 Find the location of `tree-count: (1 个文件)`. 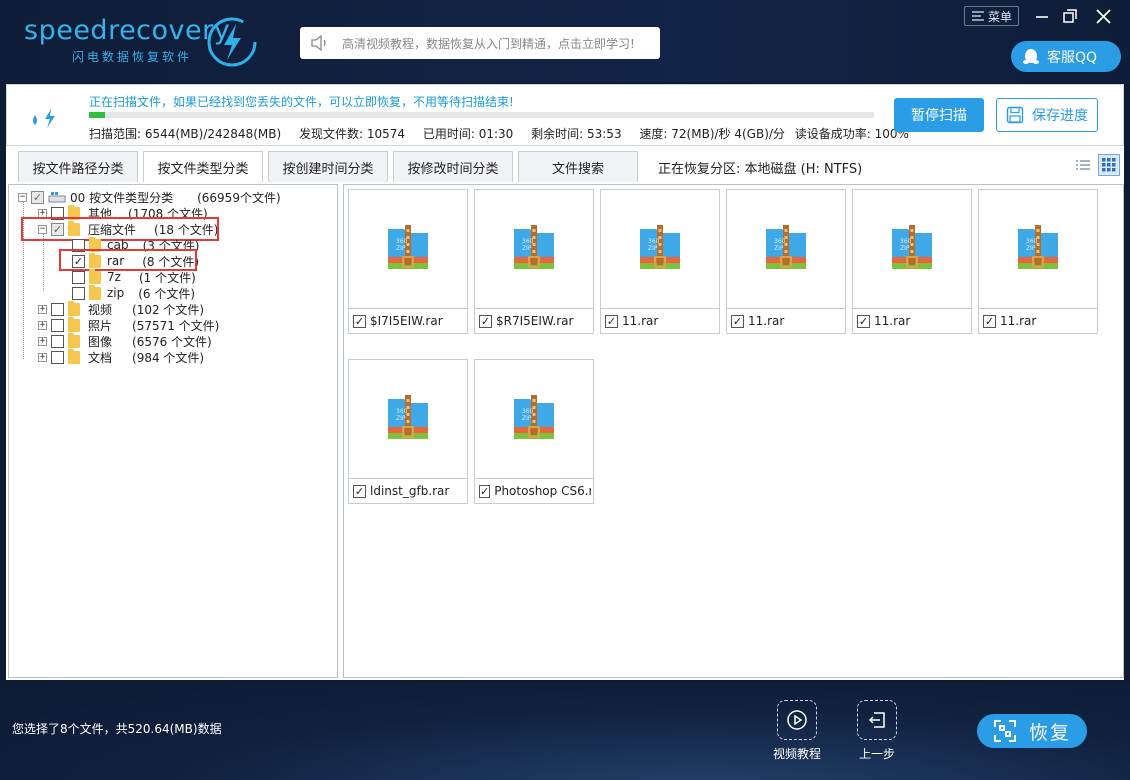

tree-count: (1 个文件) is located at coordinates (167, 277).